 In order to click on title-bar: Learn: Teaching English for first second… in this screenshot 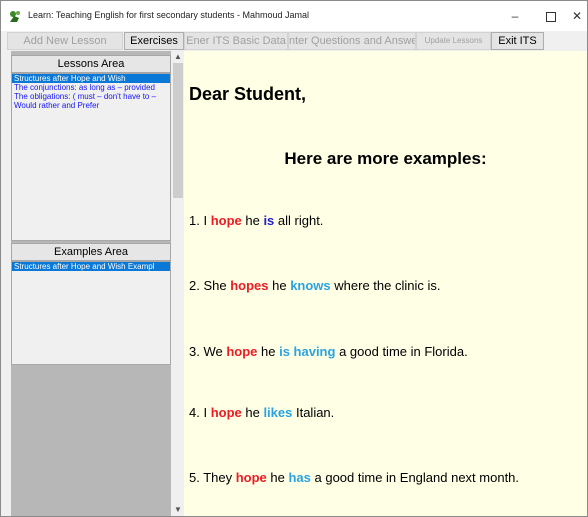, I will do `click(294, 16)`.